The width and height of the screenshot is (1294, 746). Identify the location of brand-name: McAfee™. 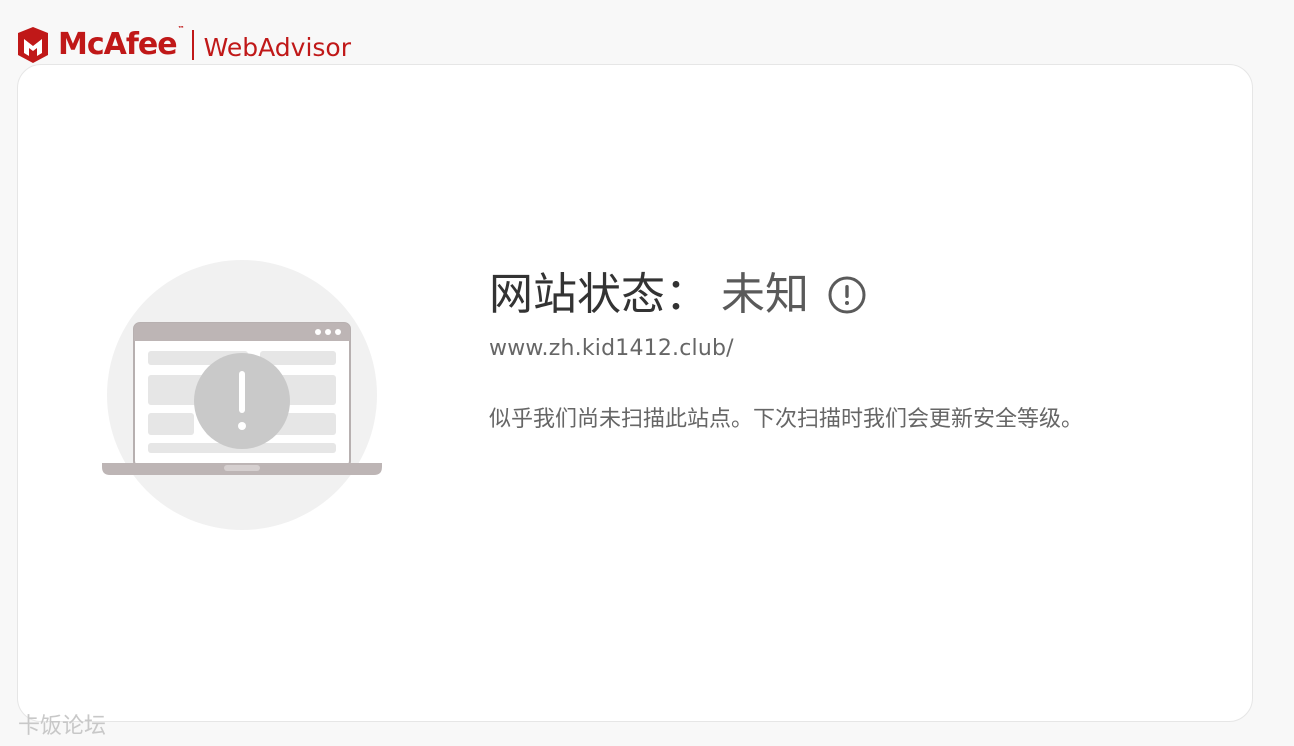
(121, 43).